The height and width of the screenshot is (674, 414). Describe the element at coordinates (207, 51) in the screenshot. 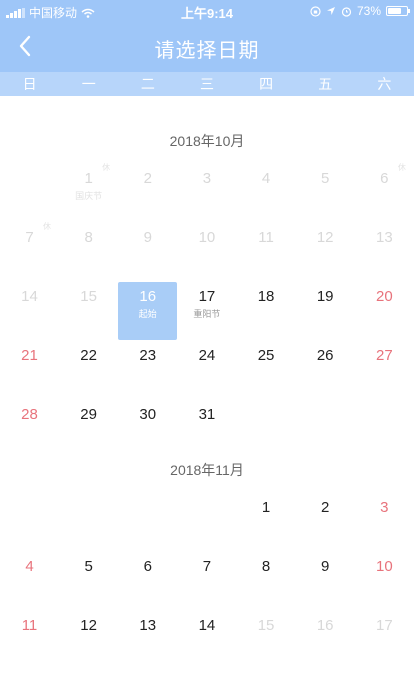

I see `page-title: 请选择日期` at that location.